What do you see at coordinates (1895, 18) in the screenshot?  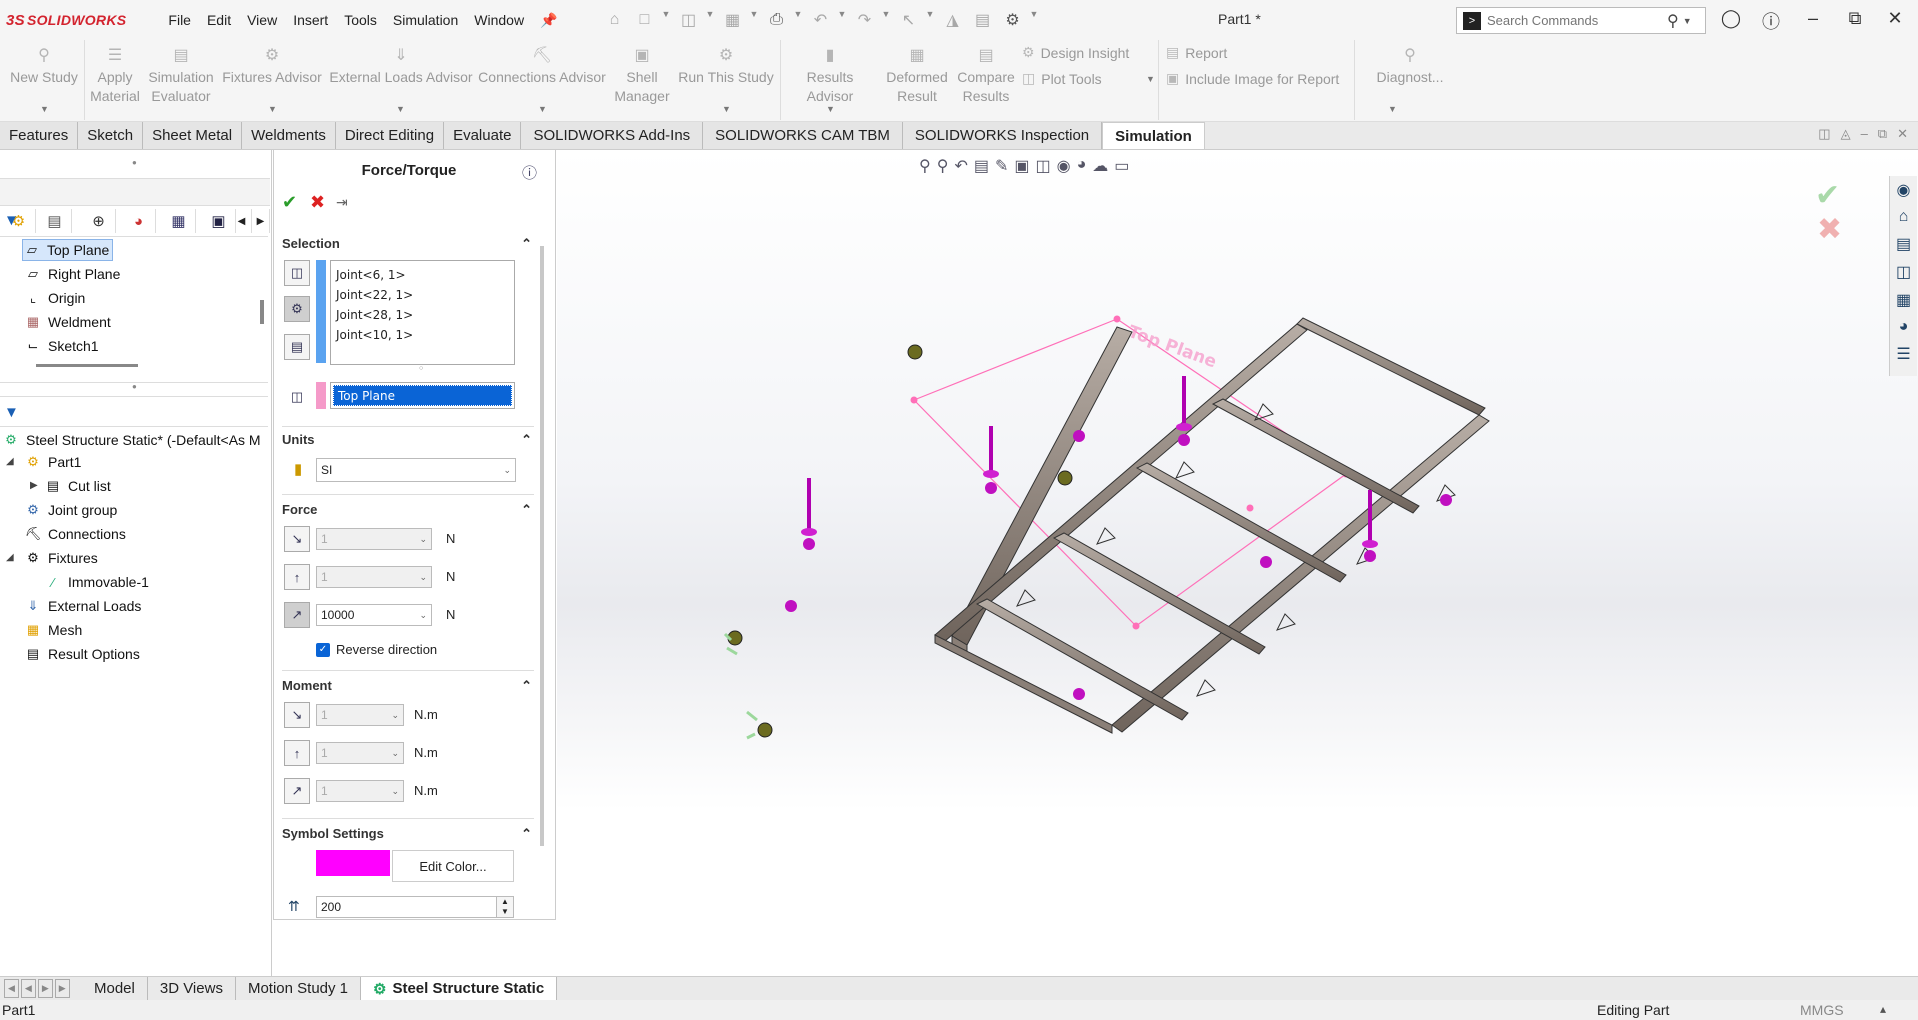 I see `close-button: ✕` at bounding box center [1895, 18].